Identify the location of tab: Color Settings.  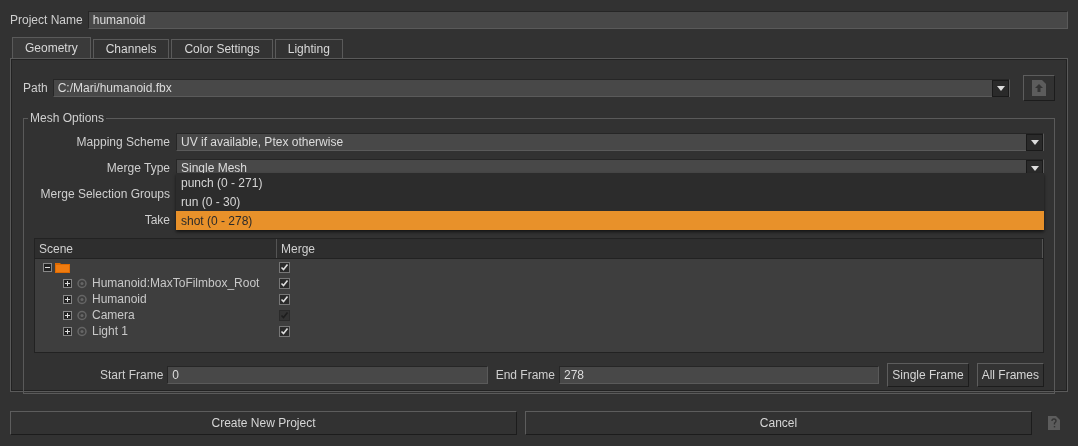
(222, 48).